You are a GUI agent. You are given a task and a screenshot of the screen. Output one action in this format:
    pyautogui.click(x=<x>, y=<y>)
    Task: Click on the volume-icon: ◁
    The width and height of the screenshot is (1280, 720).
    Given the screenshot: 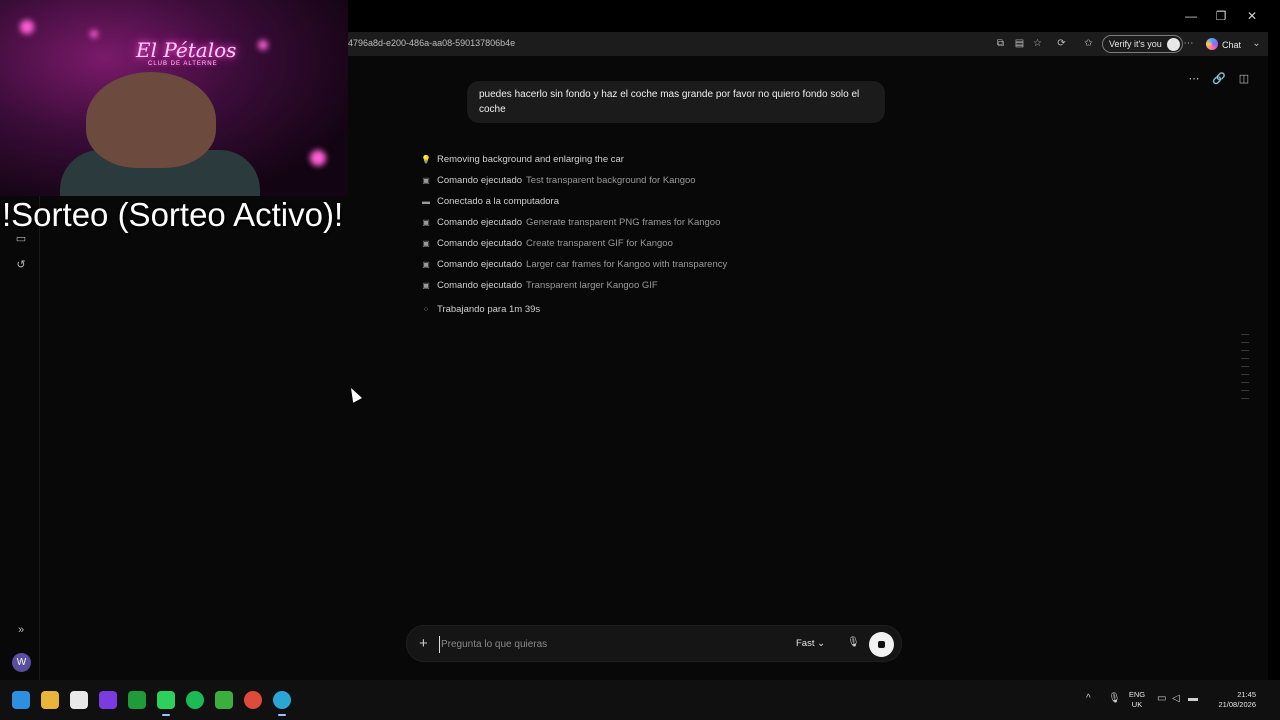 What is the action you would take?
    pyautogui.click(x=1176, y=698)
    